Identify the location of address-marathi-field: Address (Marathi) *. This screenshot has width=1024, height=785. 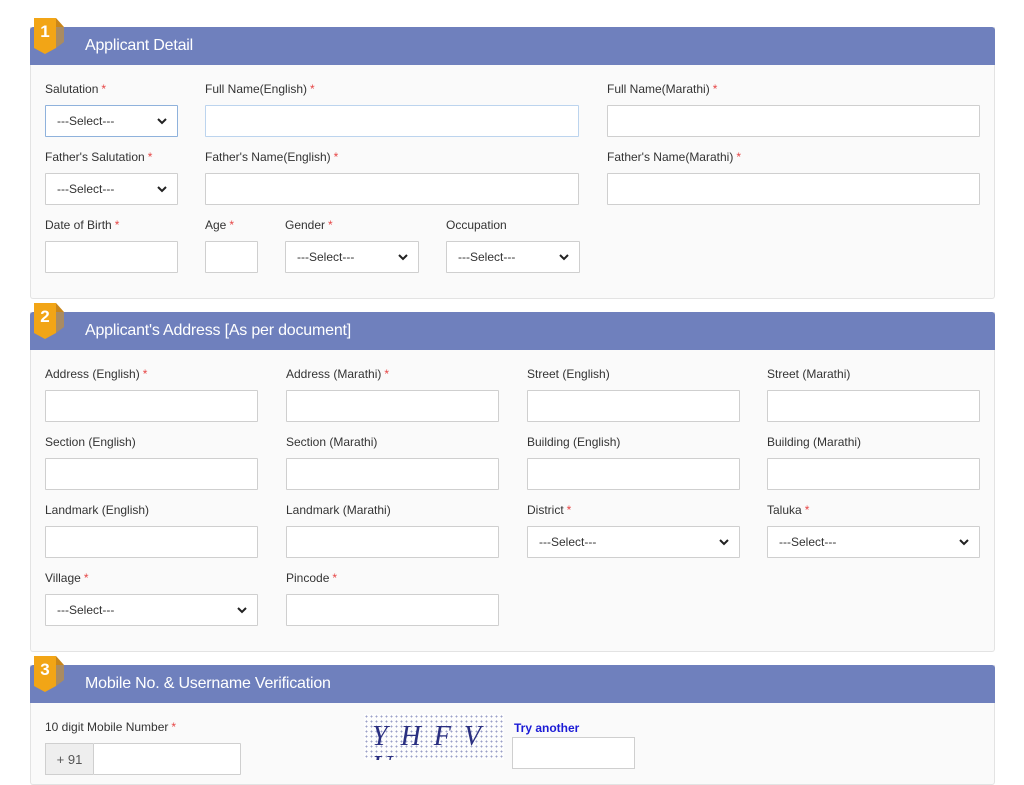
(392, 394).